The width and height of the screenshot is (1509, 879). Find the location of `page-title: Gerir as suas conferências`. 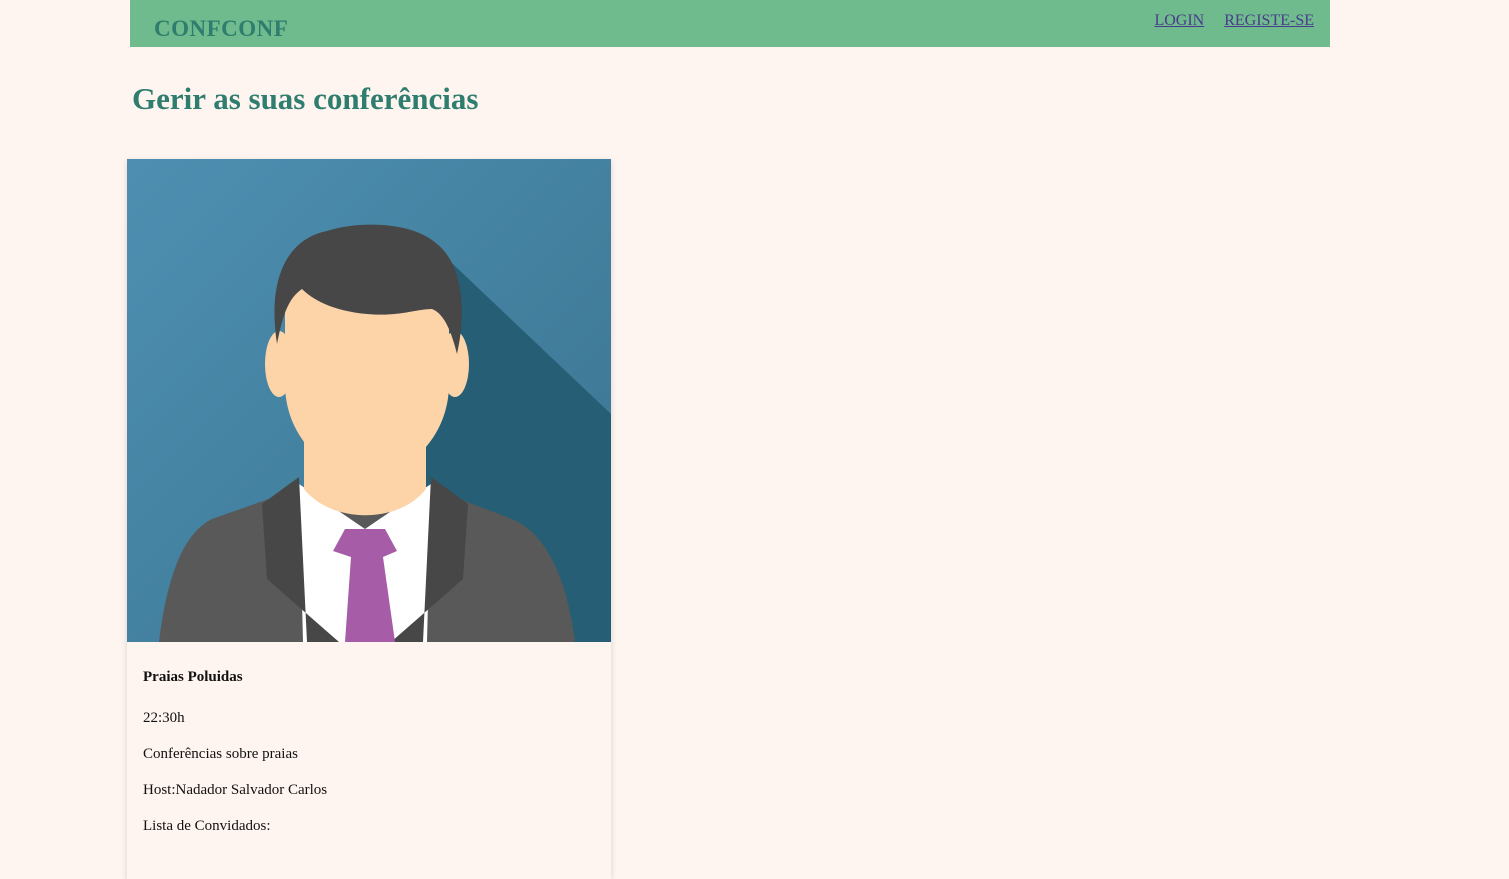

page-title: Gerir as suas conferências is located at coordinates (305, 98).